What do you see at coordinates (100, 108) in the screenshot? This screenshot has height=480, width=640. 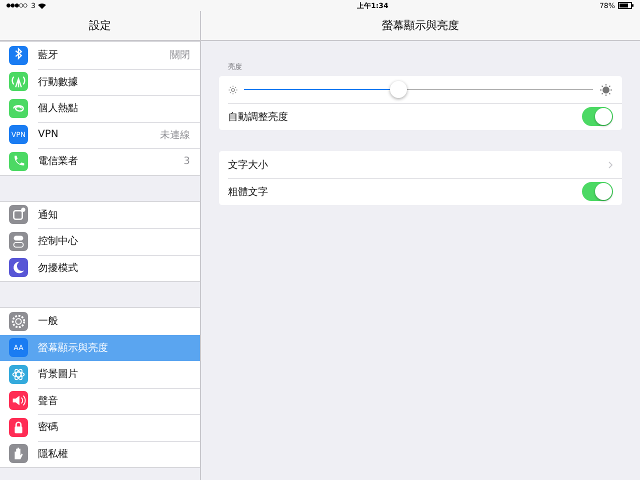 I see `sidebar-item: 個人熱點` at bounding box center [100, 108].